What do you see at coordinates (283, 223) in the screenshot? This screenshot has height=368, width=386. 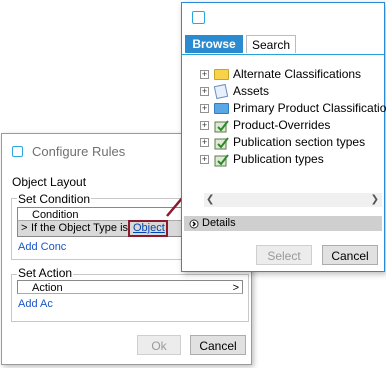 I see `details-bar: Details` at bounding box center [283, 223].